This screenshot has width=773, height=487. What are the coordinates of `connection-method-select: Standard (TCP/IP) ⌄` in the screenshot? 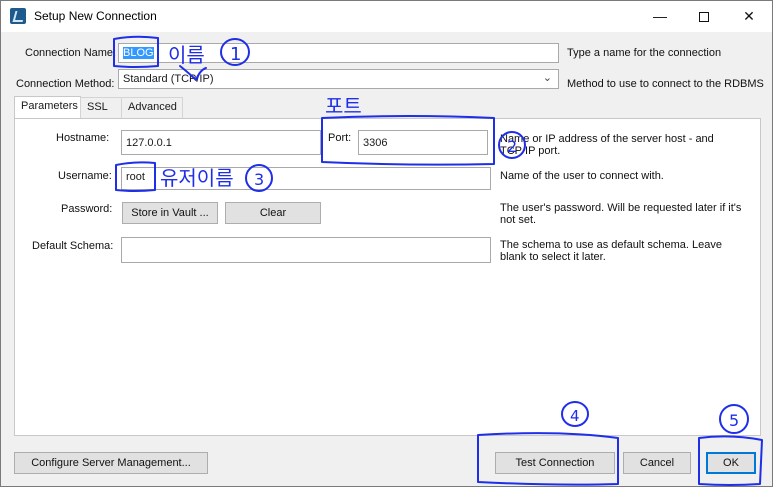 It's located at (338, 79).